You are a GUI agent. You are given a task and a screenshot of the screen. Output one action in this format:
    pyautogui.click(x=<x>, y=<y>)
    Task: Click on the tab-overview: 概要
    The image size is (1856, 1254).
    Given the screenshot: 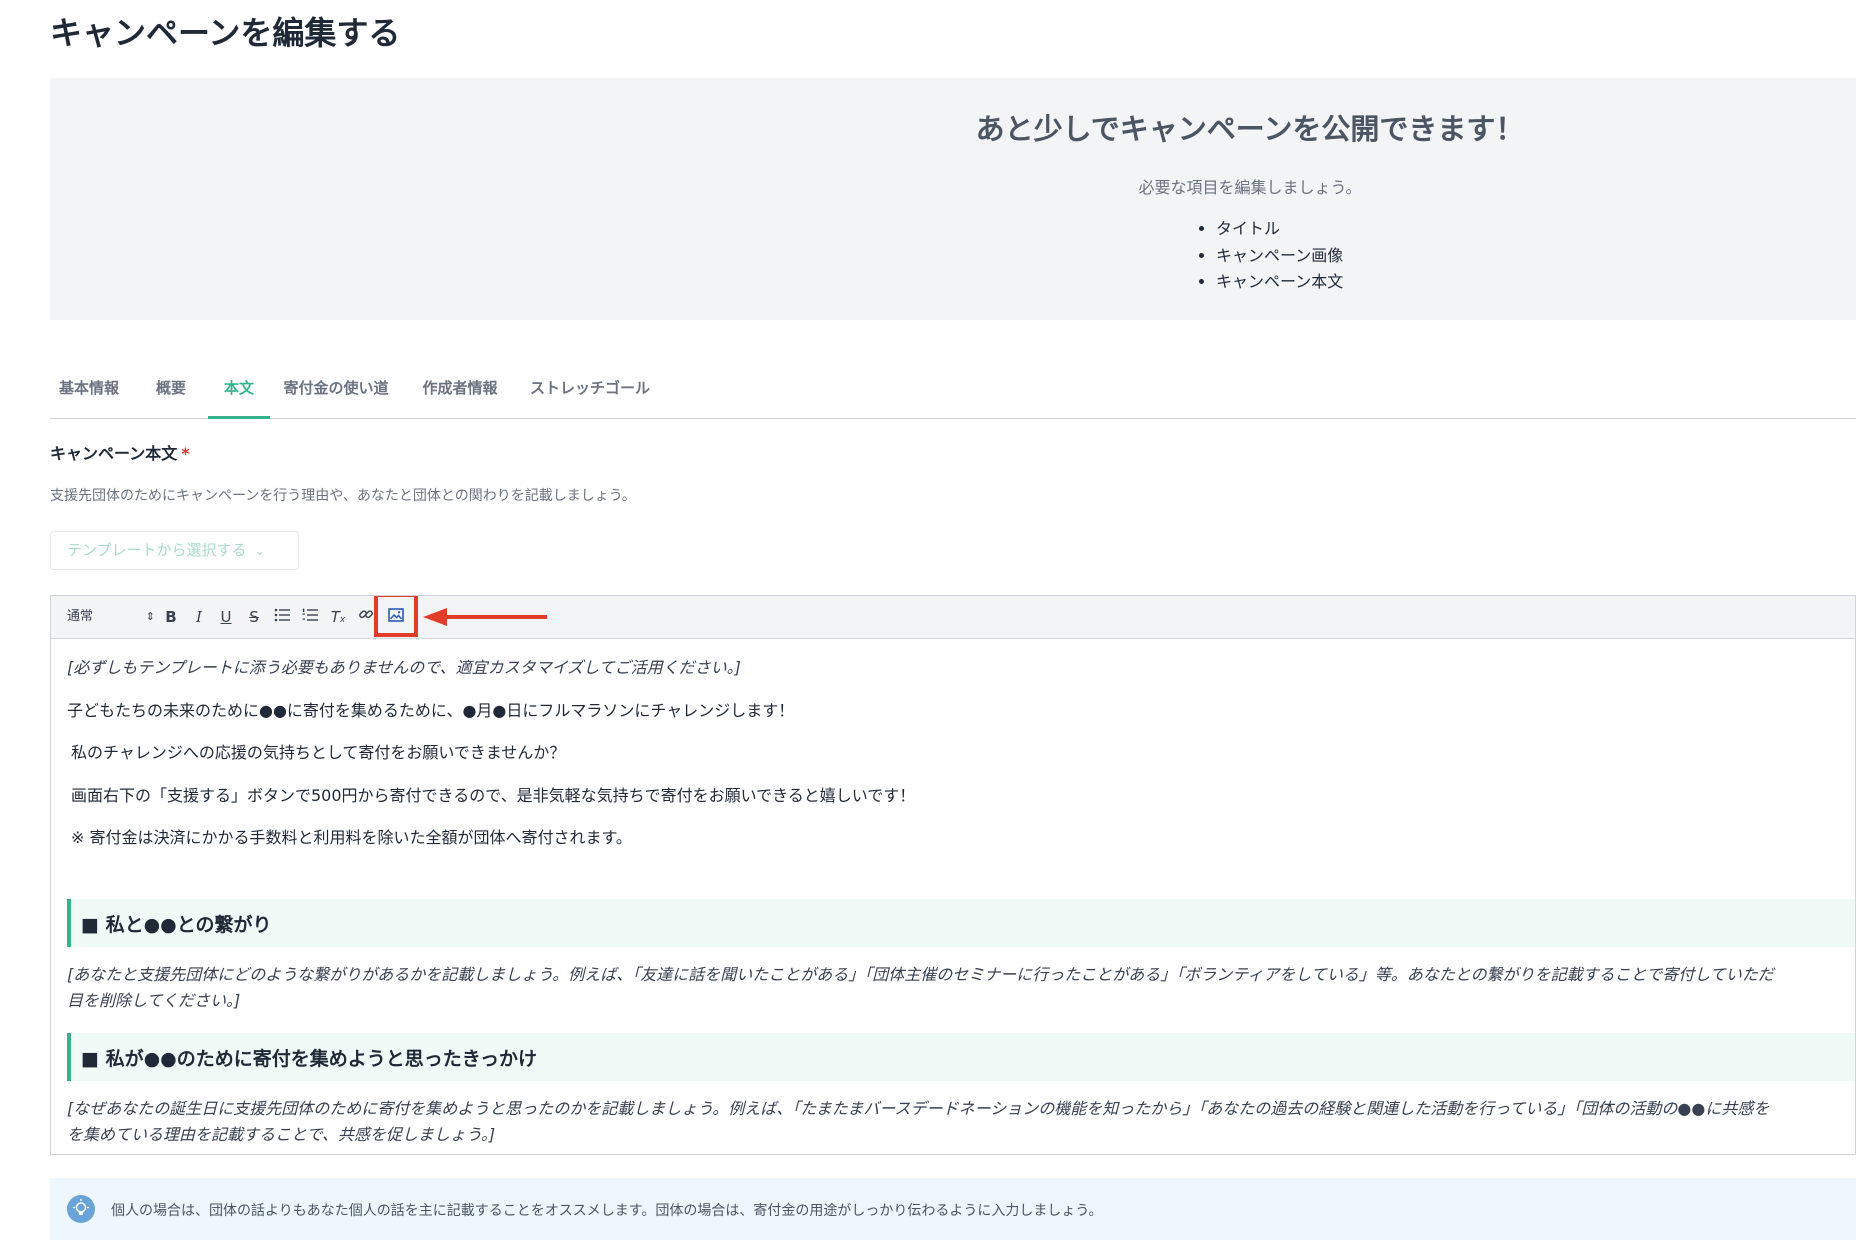 What is the action you would take?
    pyautogui.click(x=171, y=392)
    